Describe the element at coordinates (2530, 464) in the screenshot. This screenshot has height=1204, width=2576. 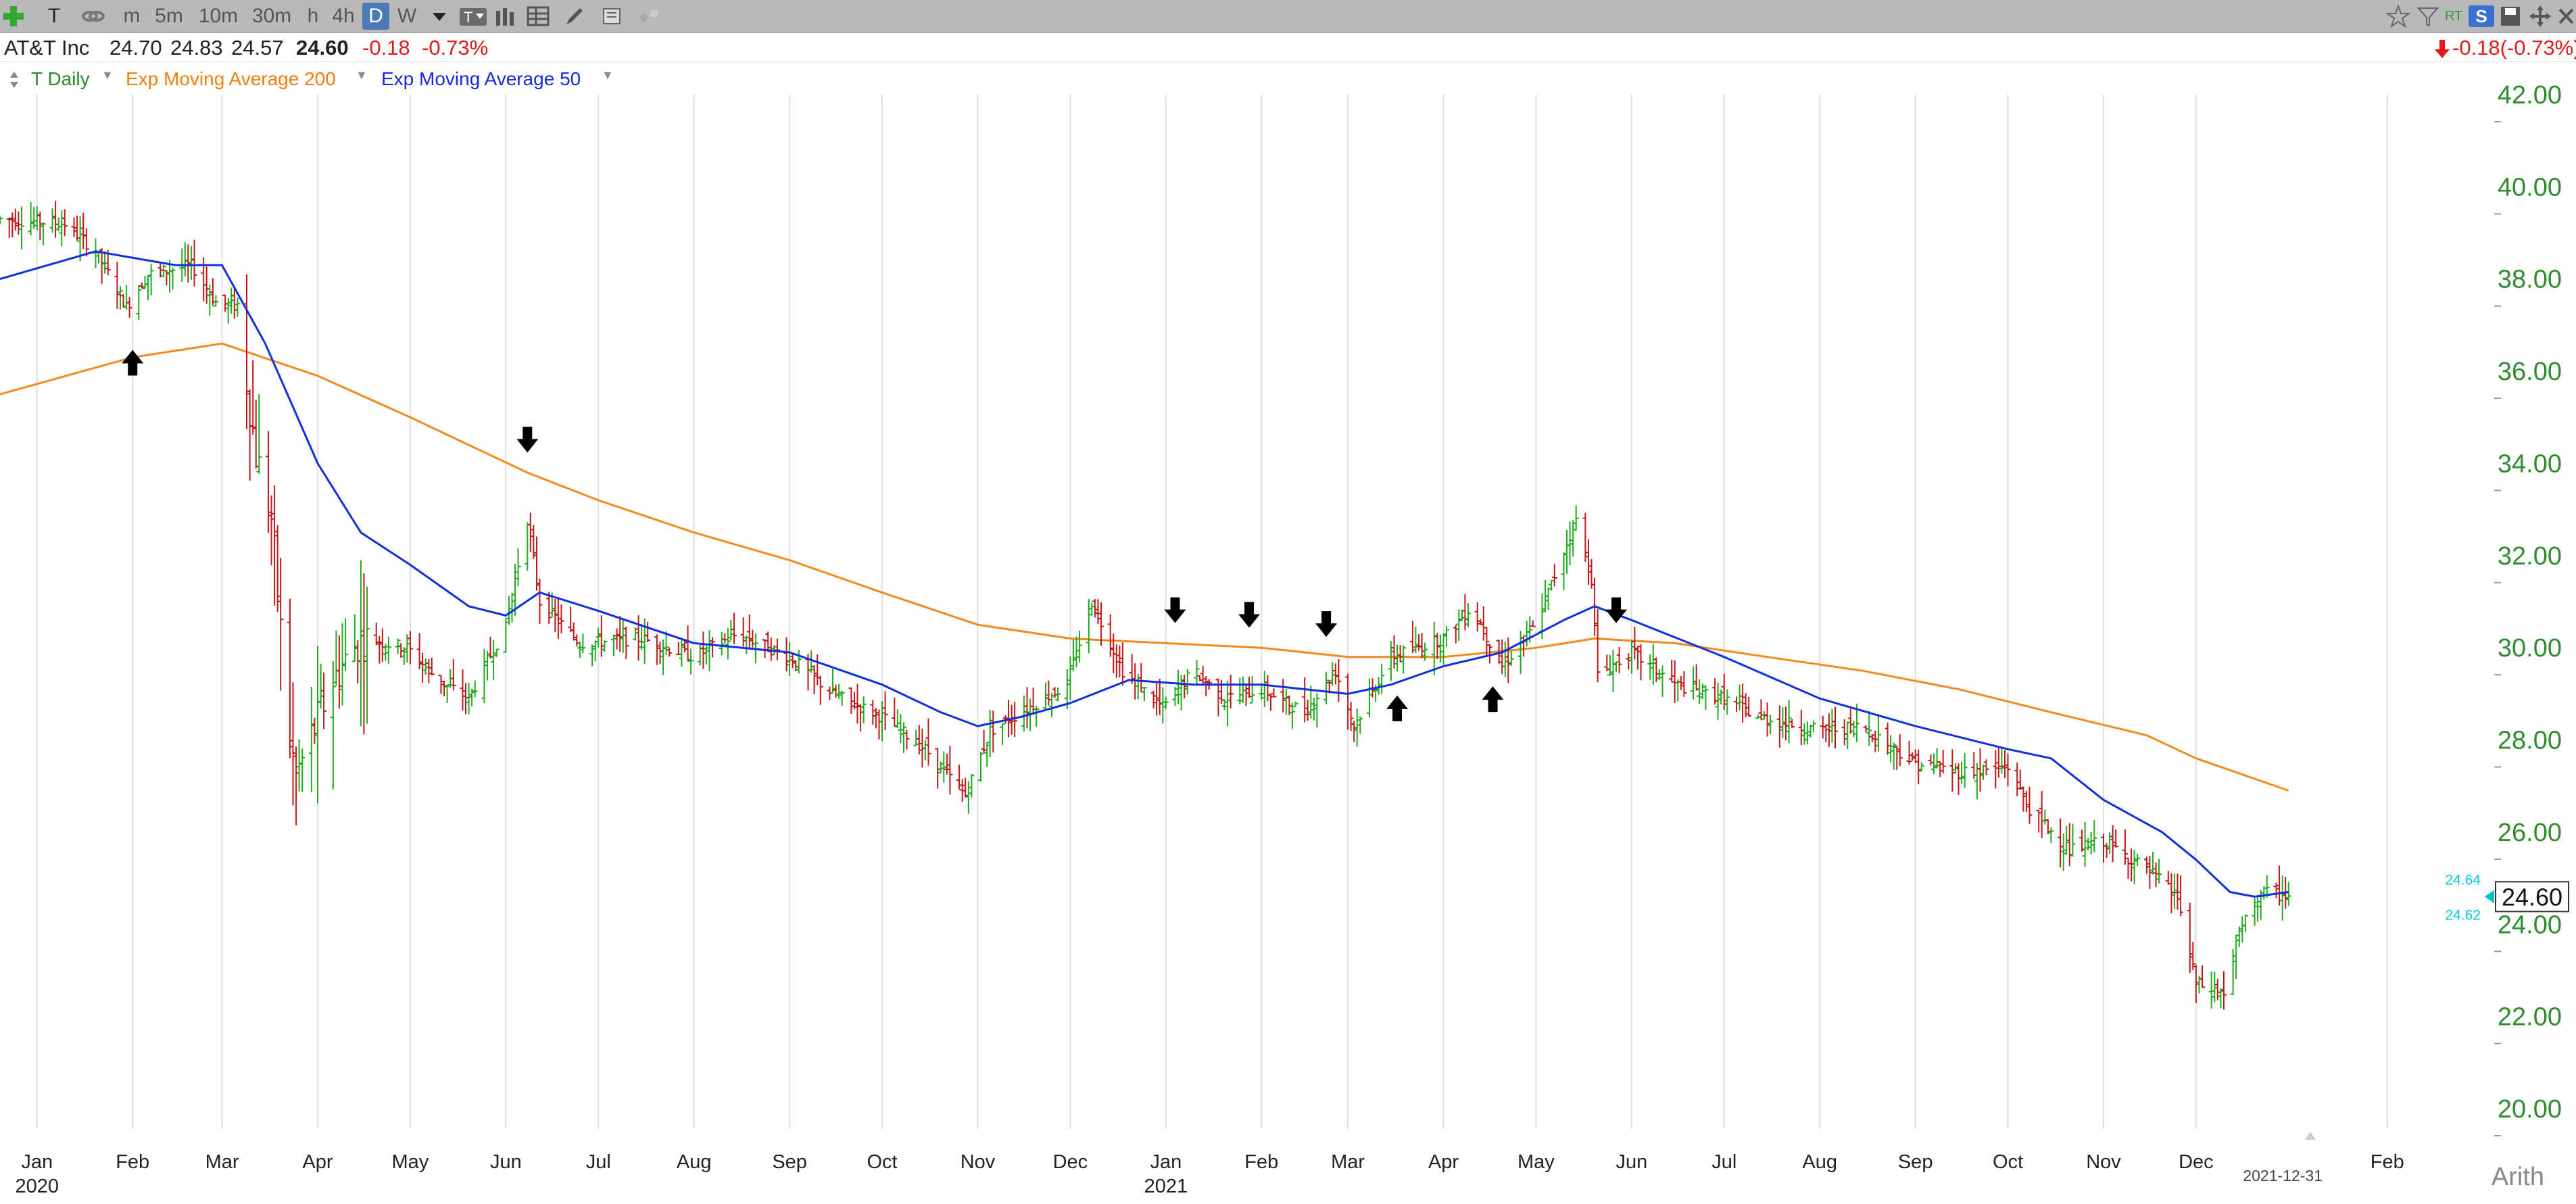
I see `y-tick-label: 34.00` at that location.